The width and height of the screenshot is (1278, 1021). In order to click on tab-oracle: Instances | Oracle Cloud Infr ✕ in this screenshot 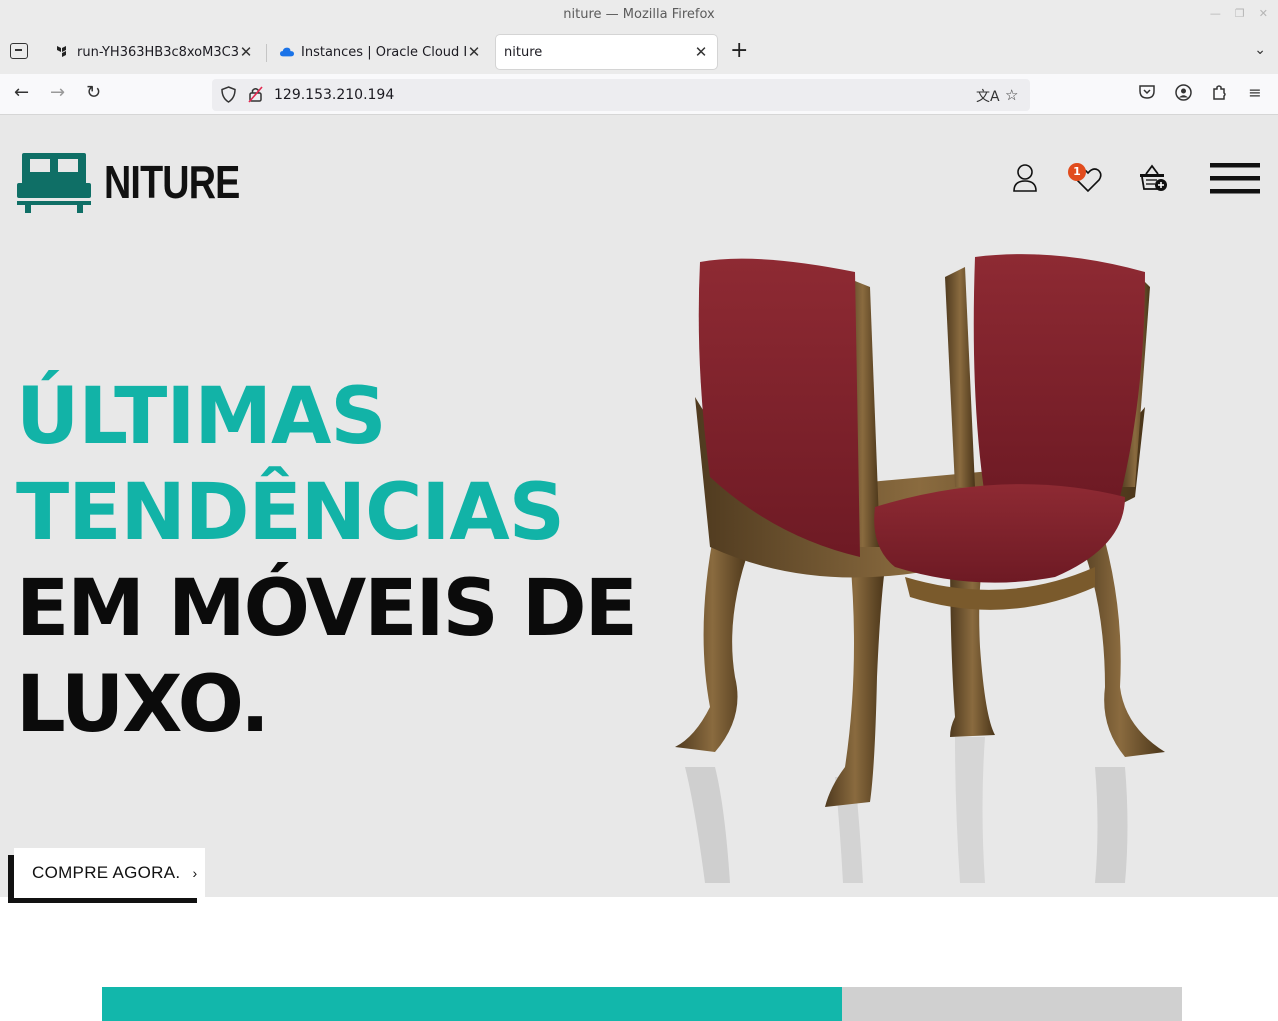, I will do `click(381, 52)`.